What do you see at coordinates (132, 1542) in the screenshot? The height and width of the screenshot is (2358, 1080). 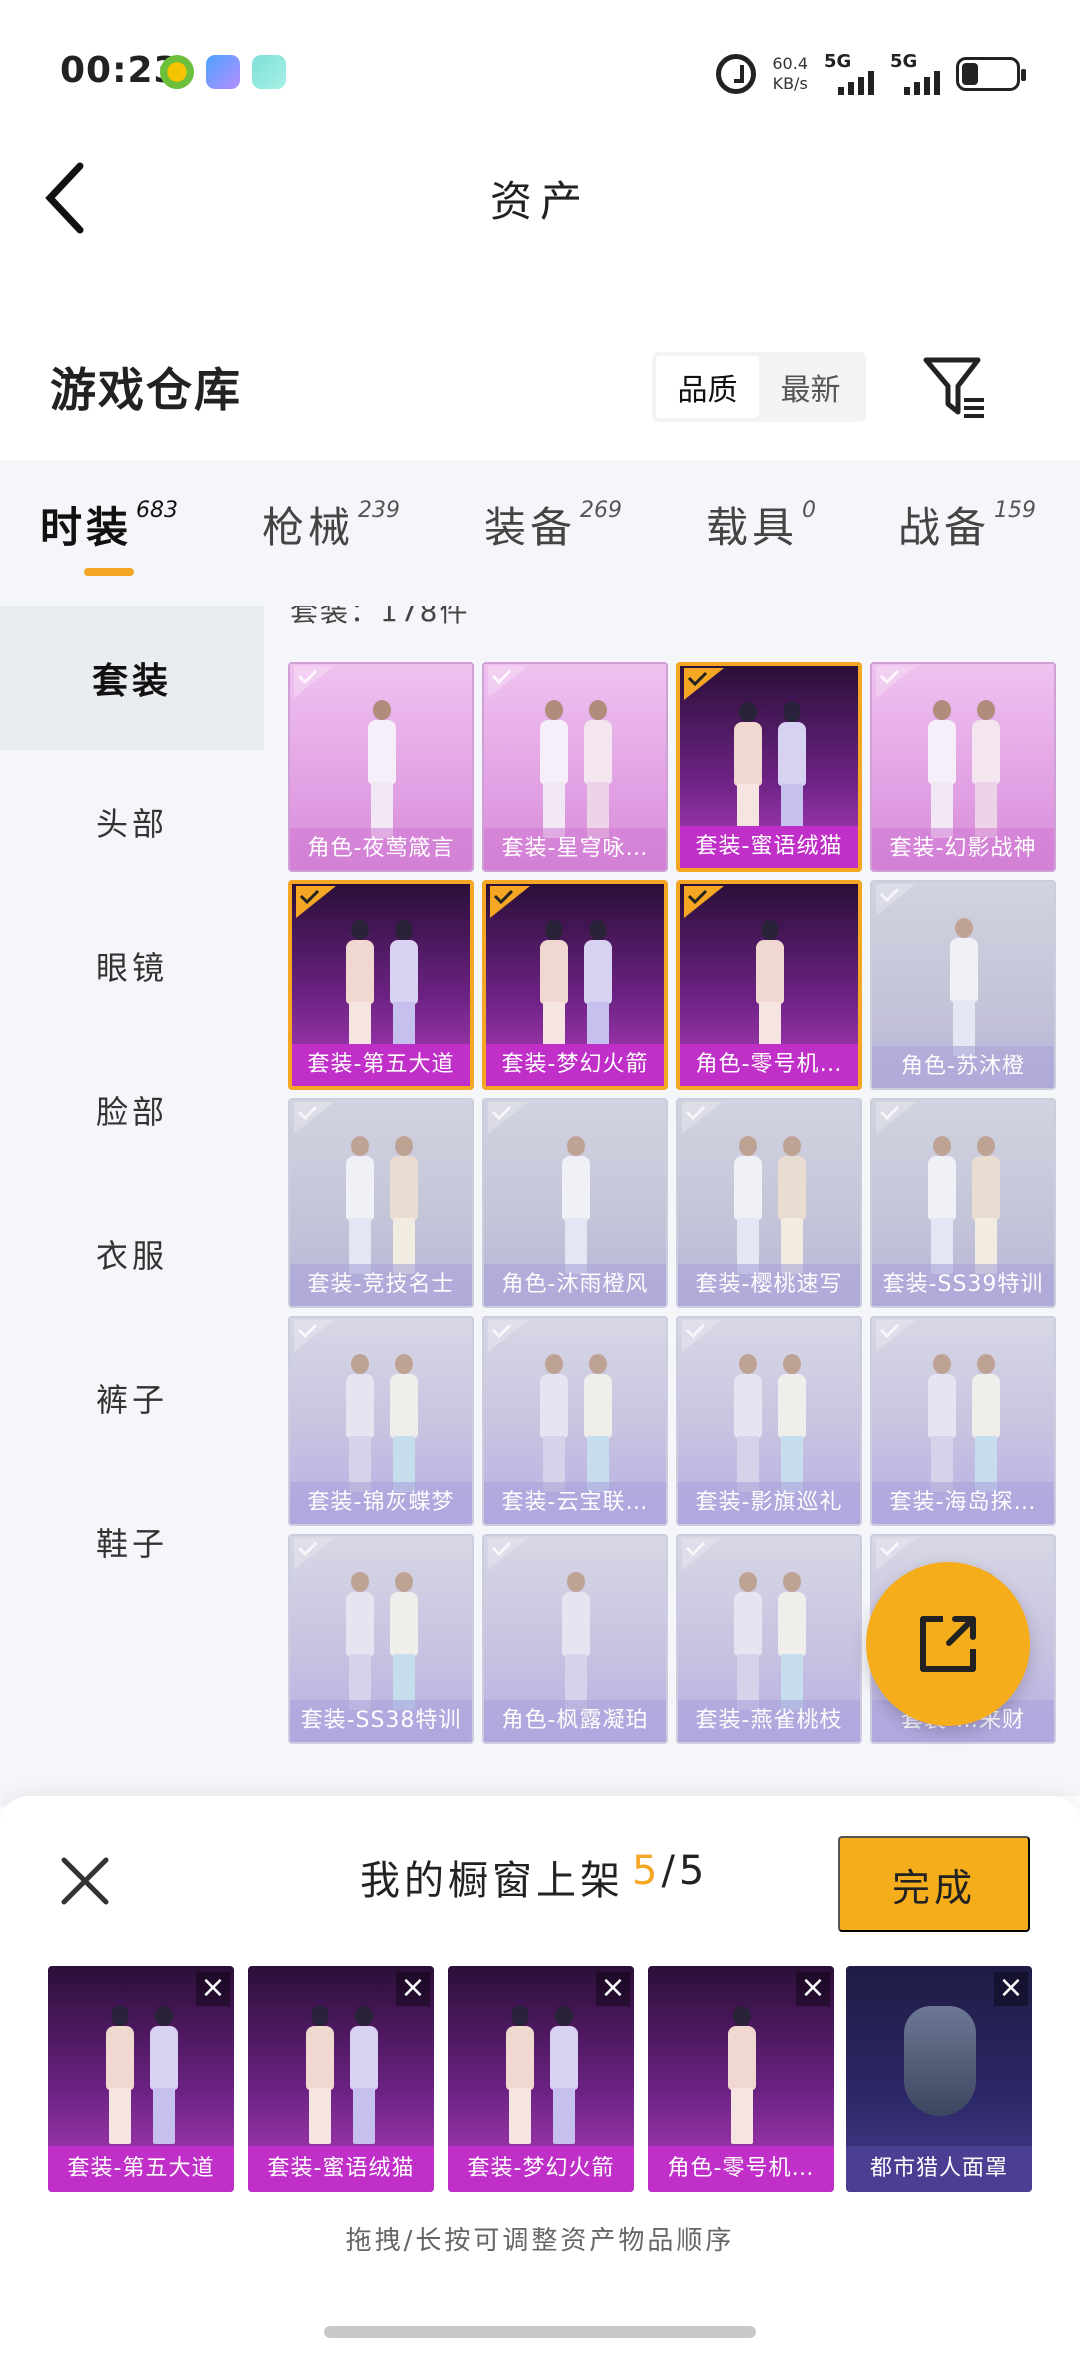 I see `sidebar-item-shoes: 鞋子` at bounding box center [132, 1542].